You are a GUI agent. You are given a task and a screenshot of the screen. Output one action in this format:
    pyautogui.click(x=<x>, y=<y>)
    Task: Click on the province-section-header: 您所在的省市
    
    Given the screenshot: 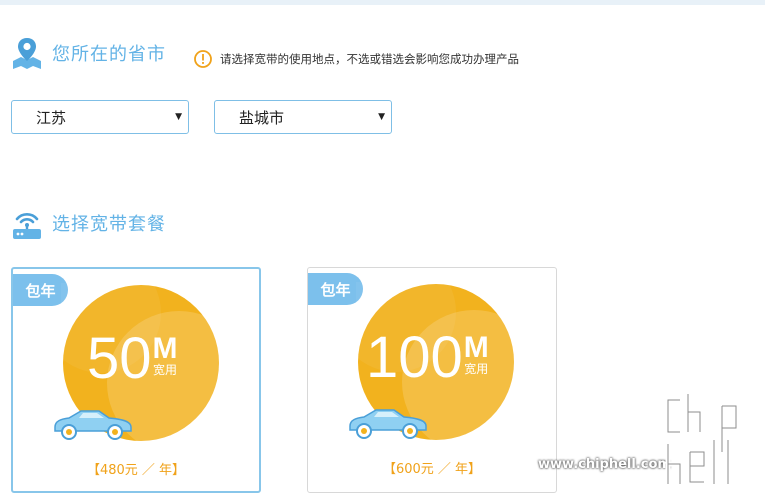 What is the action you would take?
    pyautogui.click(x=88, y=53)
    